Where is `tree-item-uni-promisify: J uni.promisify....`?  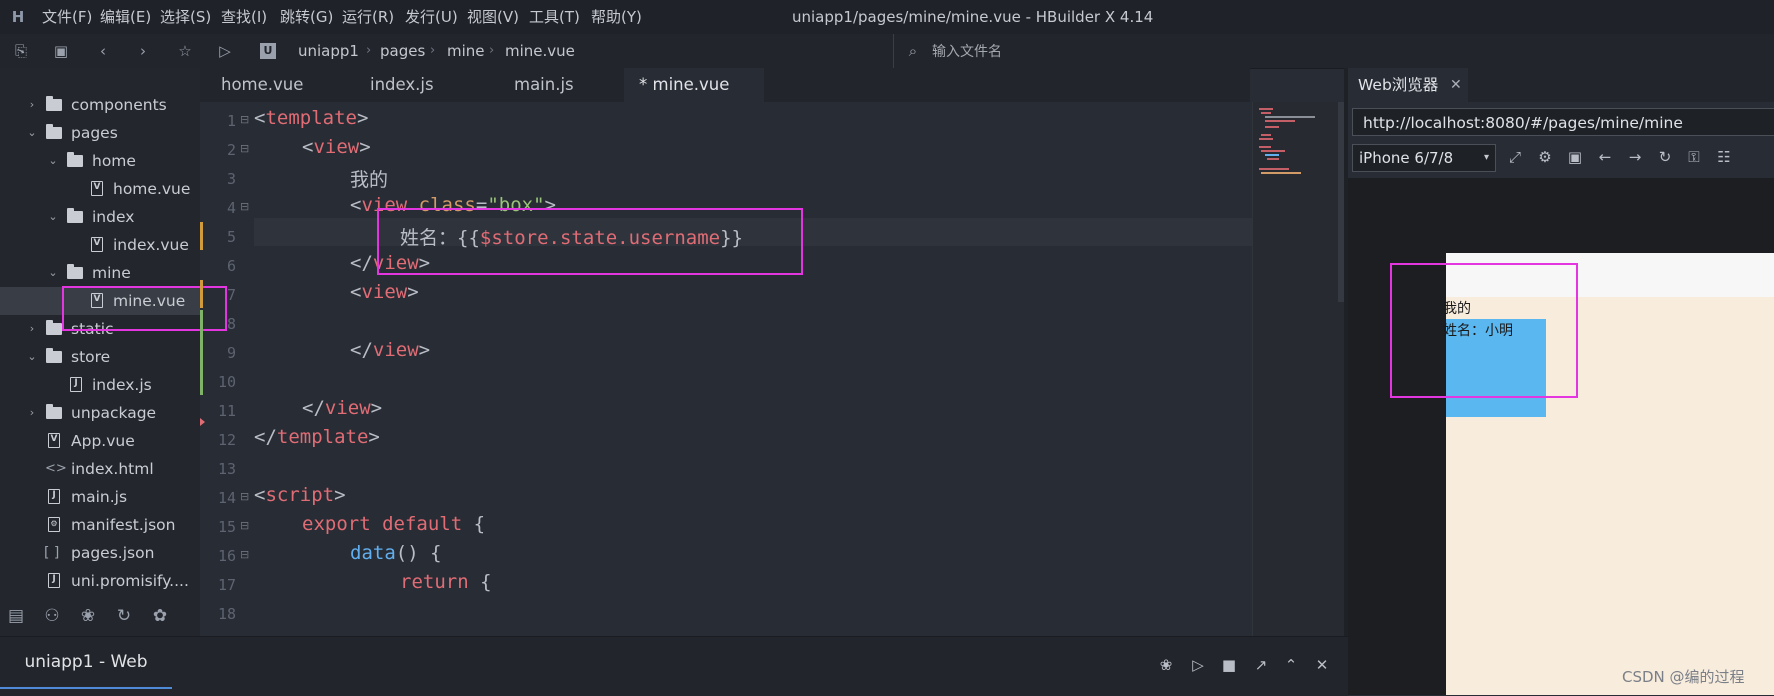
tree-item-uni-promisify: J uni.promisify.... is located at coordinates (100, 581).